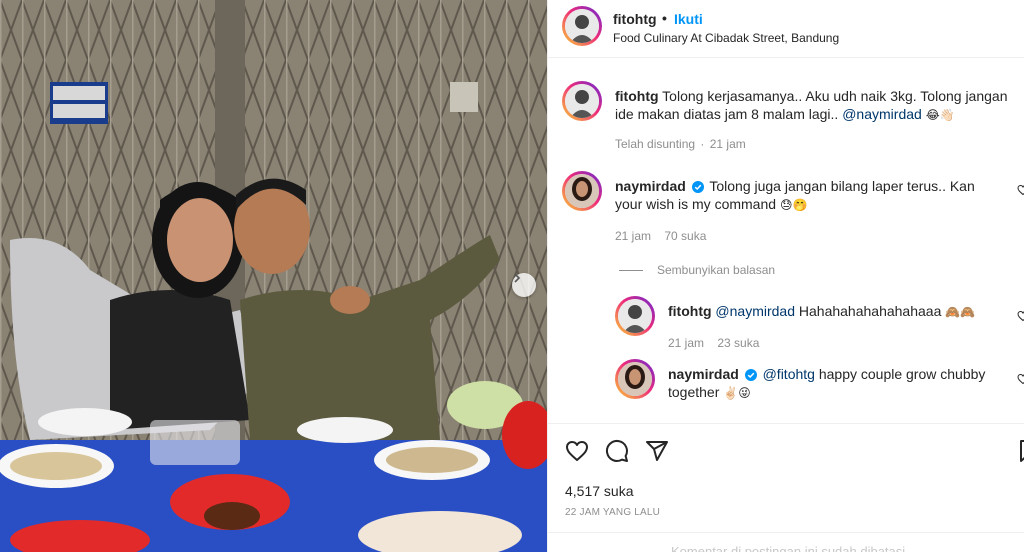 This screenshot has height=552, width=1024. I want to click on reply-meta: 21 jam 23 suka, so click(718, 343).